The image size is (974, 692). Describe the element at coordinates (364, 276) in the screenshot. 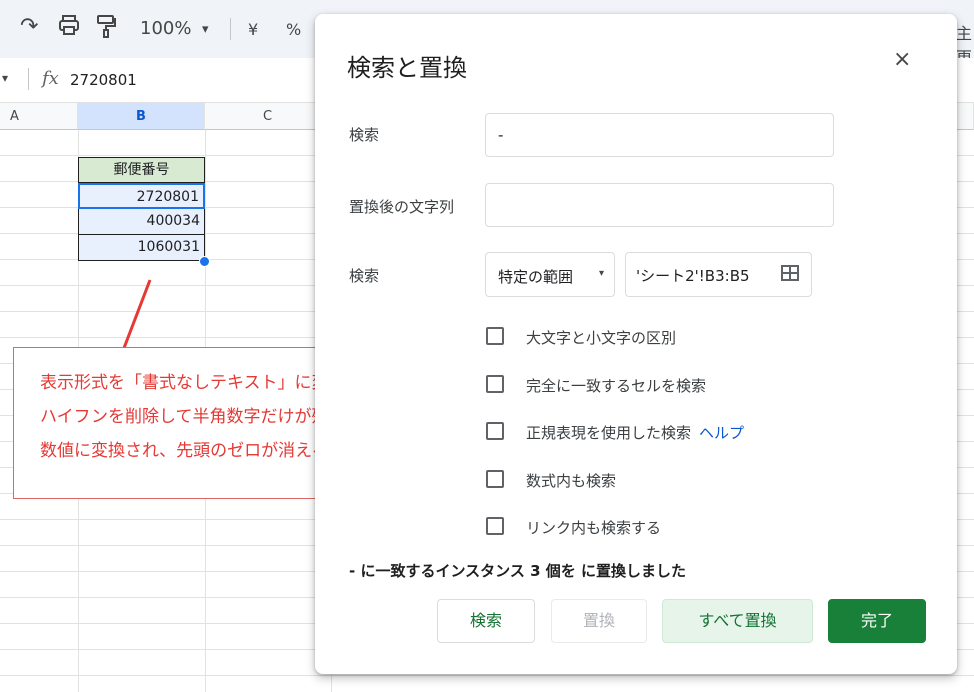

I see `scope-label: 検索` at that location.